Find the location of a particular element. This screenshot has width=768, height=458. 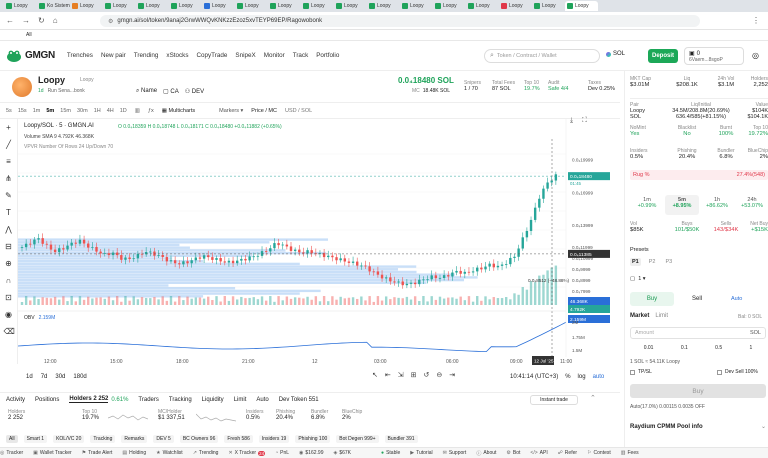

statusbar-trending: ↗ Trending is located at coordinates (206, 453).